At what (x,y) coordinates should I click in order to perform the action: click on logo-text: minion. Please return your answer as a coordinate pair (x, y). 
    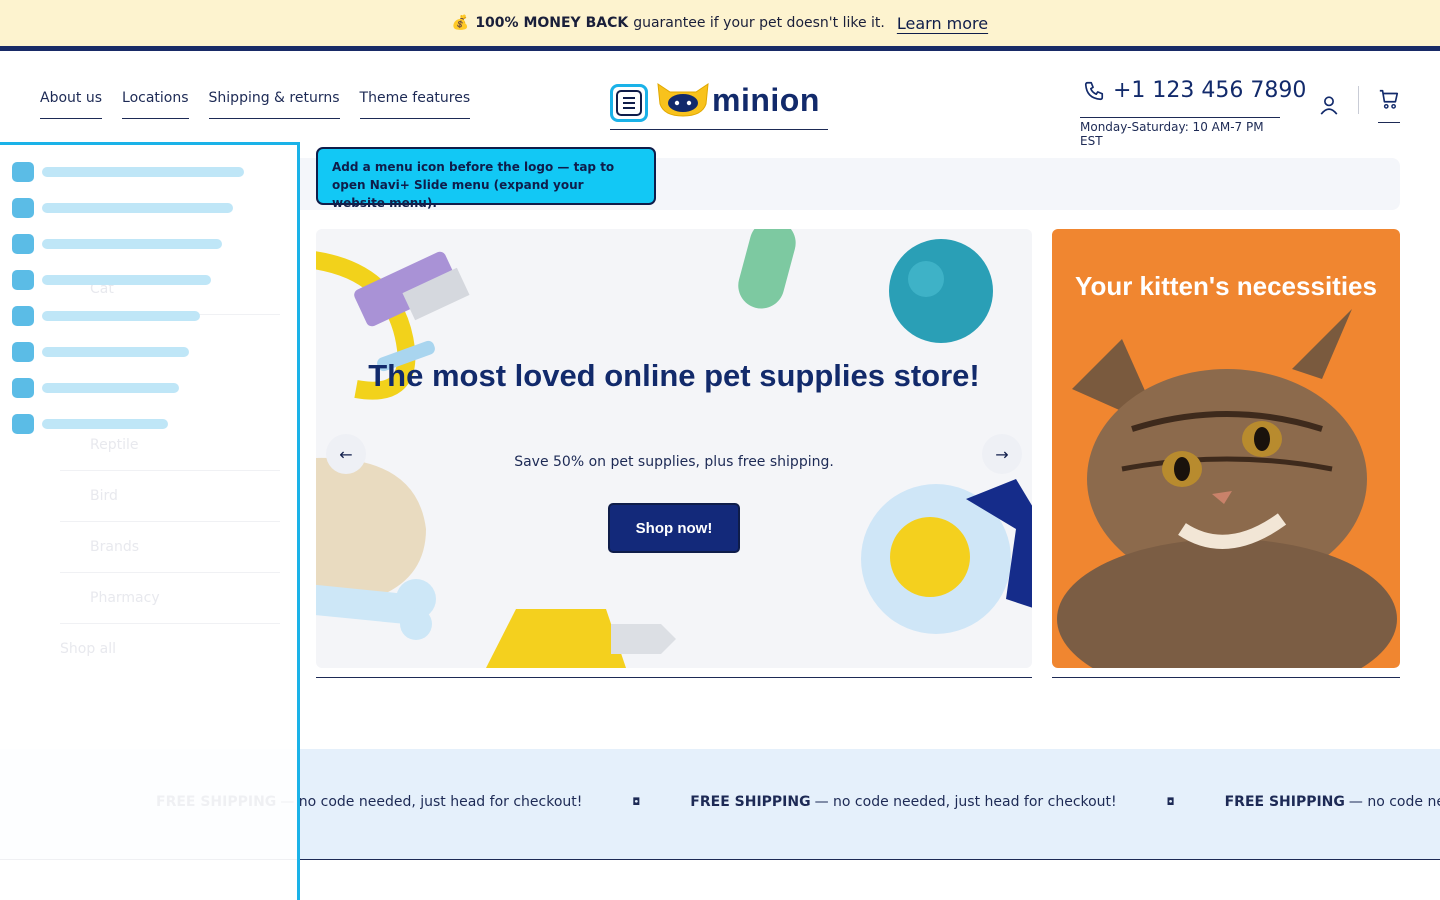
    Looking at the image, I should click on (766, 100).